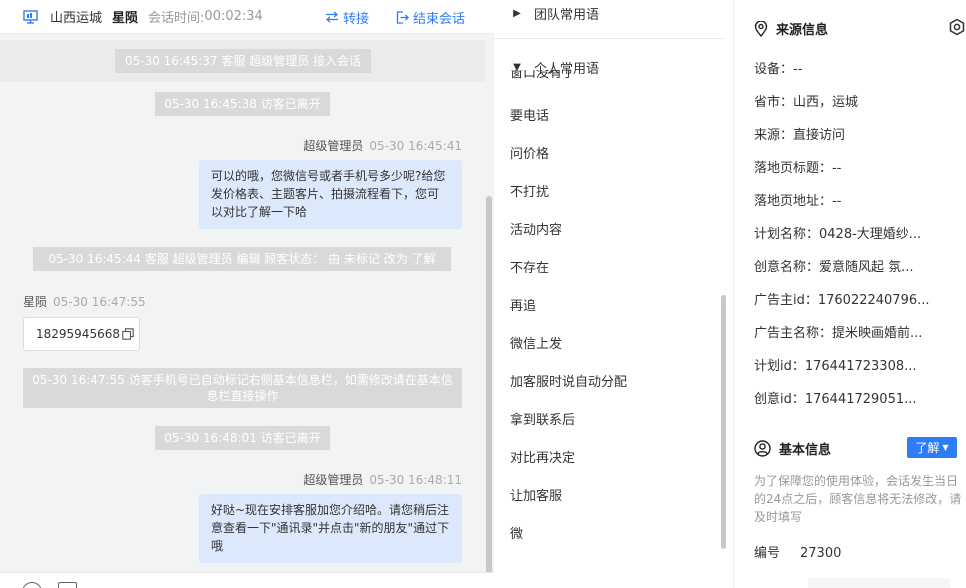  What do you see at coordinates (125, 18) in the screenshot?
I see `visitor-name: 星陨` at bounding box center [125, 18].